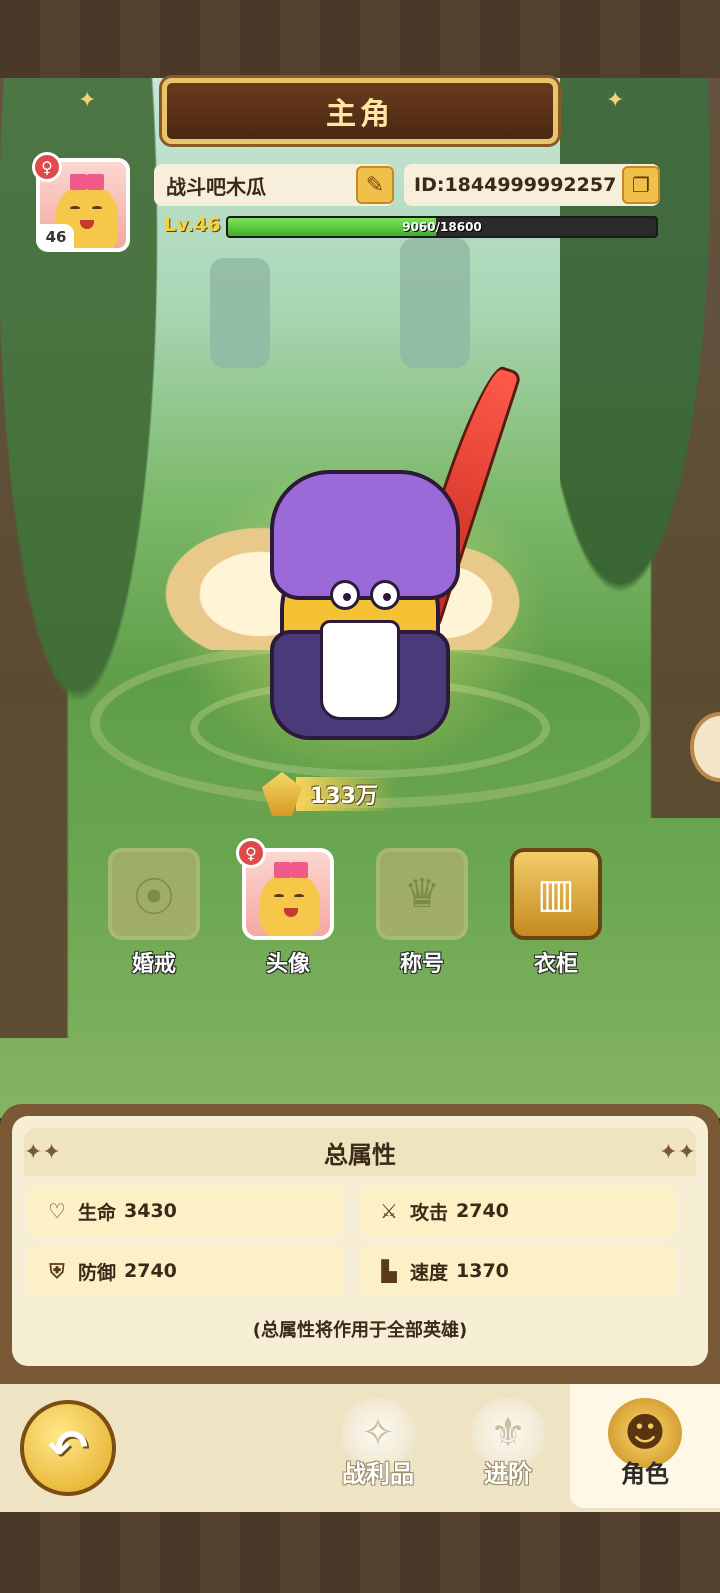 Image resolution: width=720 pixels, height=1593 pixels. I want to click on sparkle-right-icon: ✦, so click(615, 100).